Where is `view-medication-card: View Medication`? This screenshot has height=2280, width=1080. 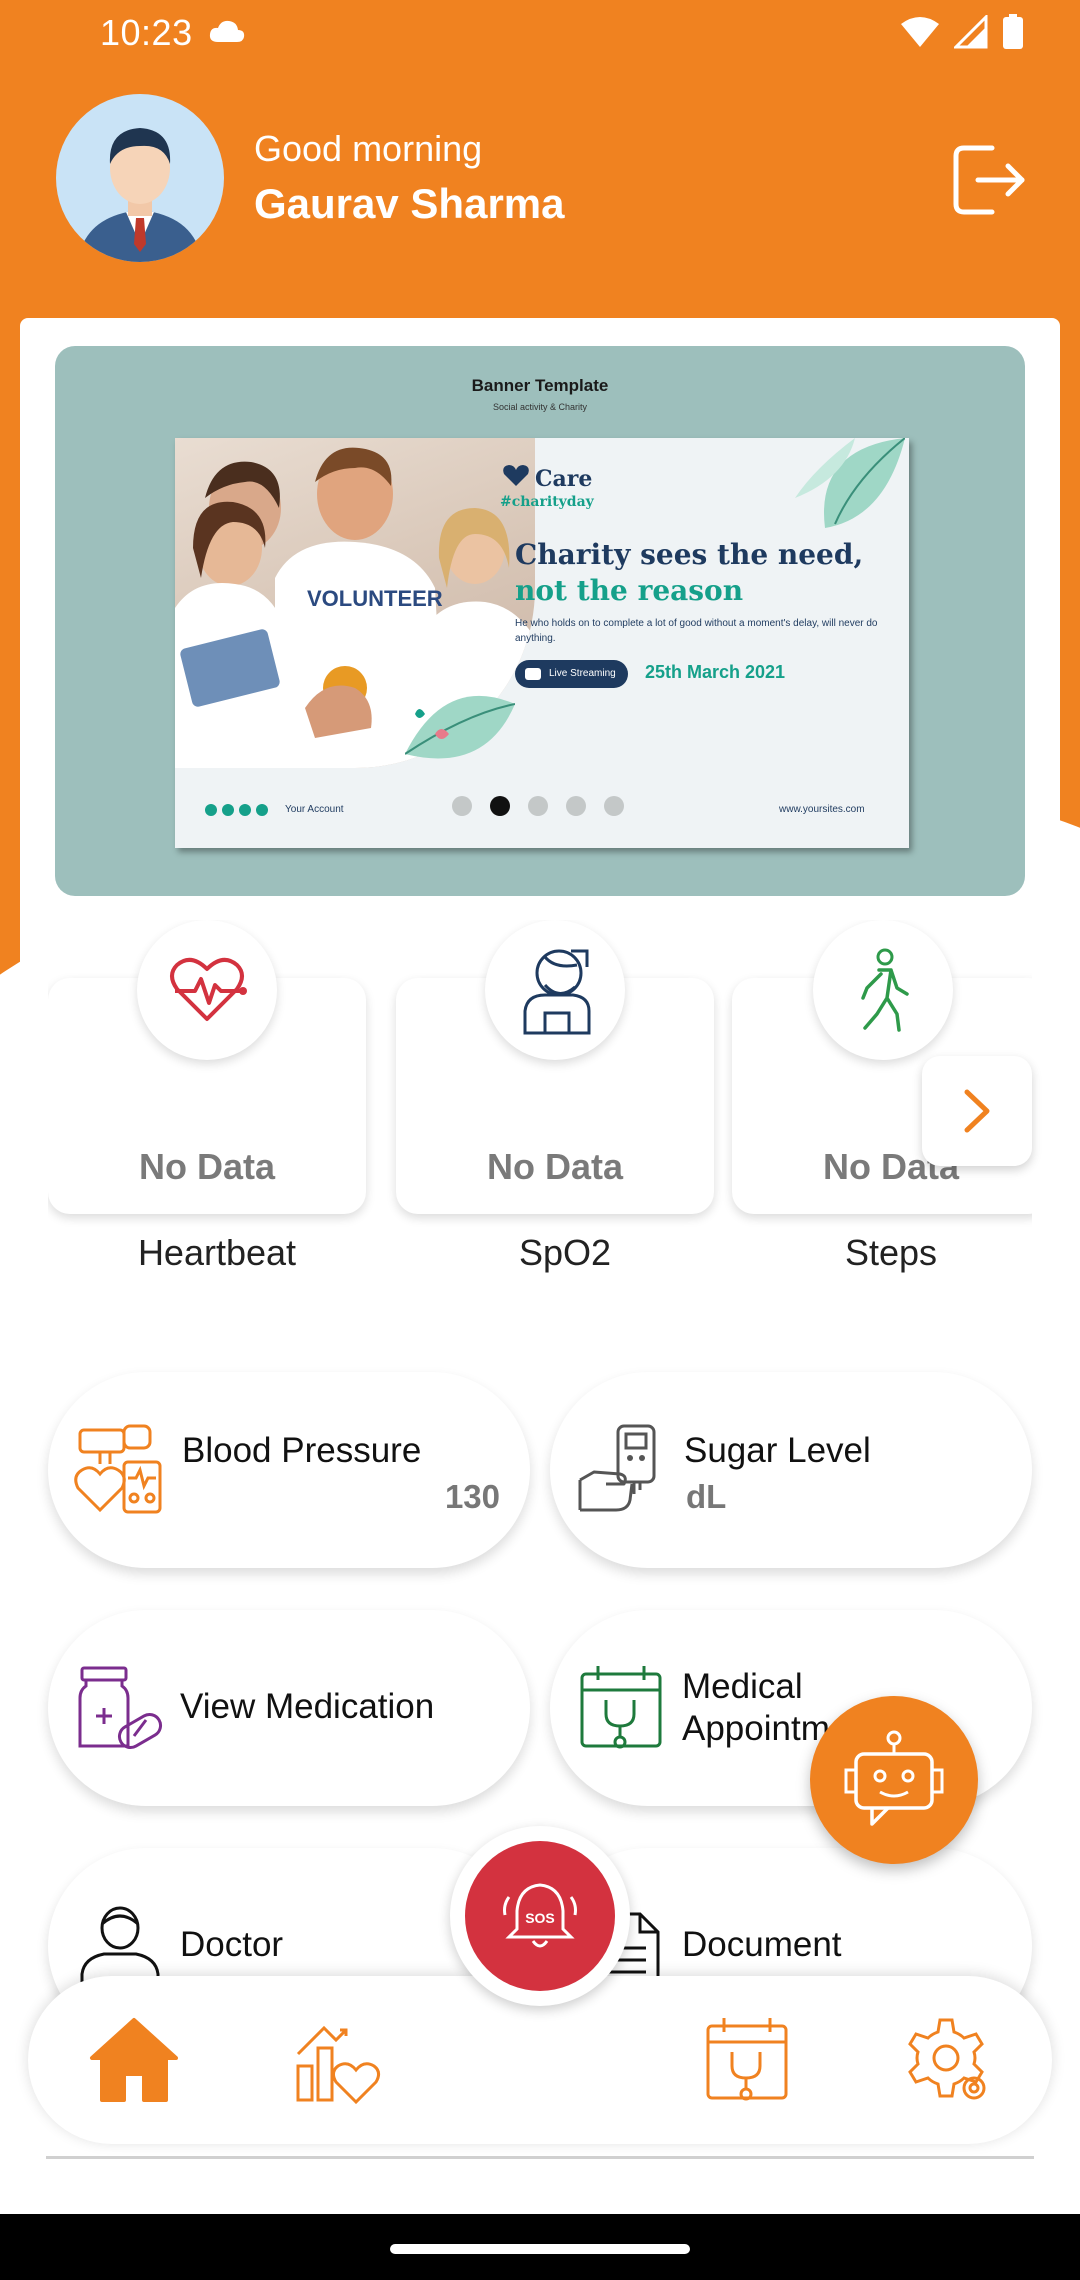 view-medication-card: View Medication is located at coordinates (289, 1708).